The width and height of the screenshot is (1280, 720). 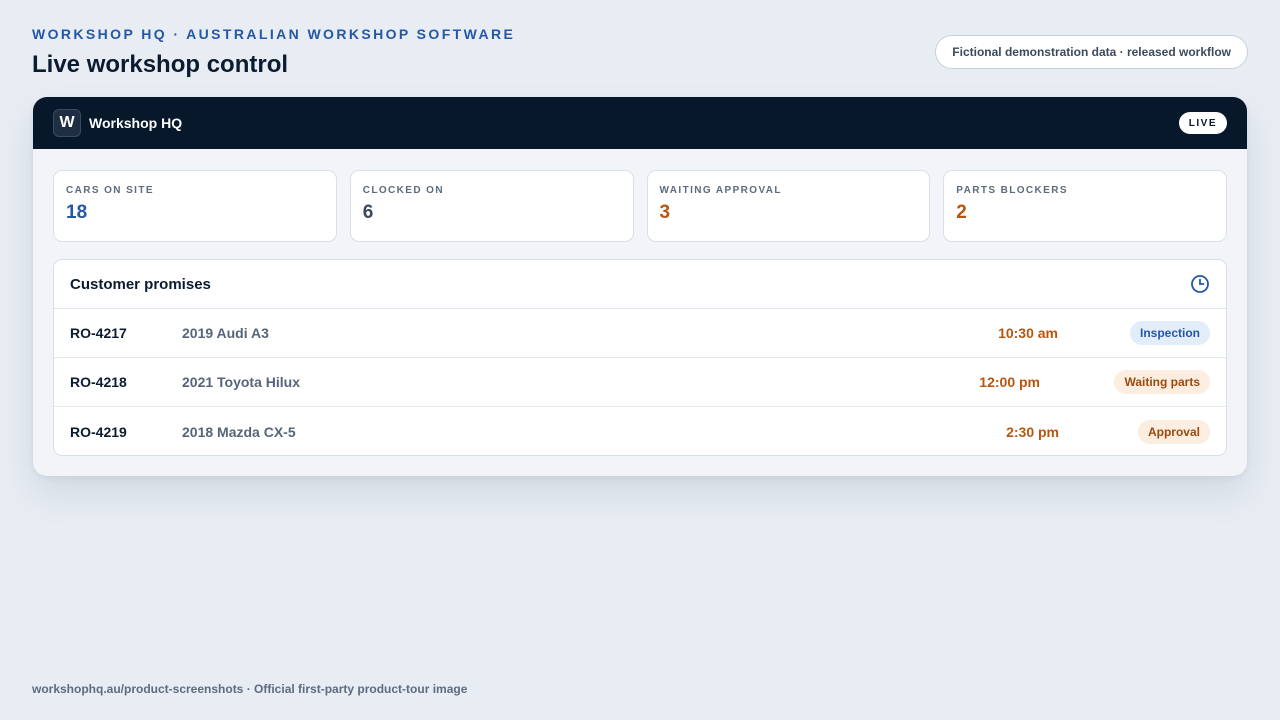 I want to click on repair-order-number: RO-4218, so click(x=98, y=382).